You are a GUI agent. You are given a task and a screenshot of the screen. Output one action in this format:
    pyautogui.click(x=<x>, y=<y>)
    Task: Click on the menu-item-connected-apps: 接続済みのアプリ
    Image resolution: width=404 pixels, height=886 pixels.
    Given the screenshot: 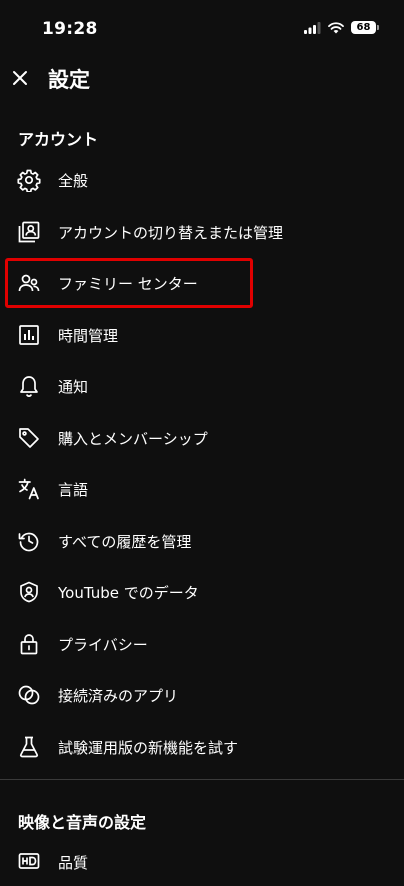 What is the action you would take?
    pyautogui.click(x=202, y=696)
    